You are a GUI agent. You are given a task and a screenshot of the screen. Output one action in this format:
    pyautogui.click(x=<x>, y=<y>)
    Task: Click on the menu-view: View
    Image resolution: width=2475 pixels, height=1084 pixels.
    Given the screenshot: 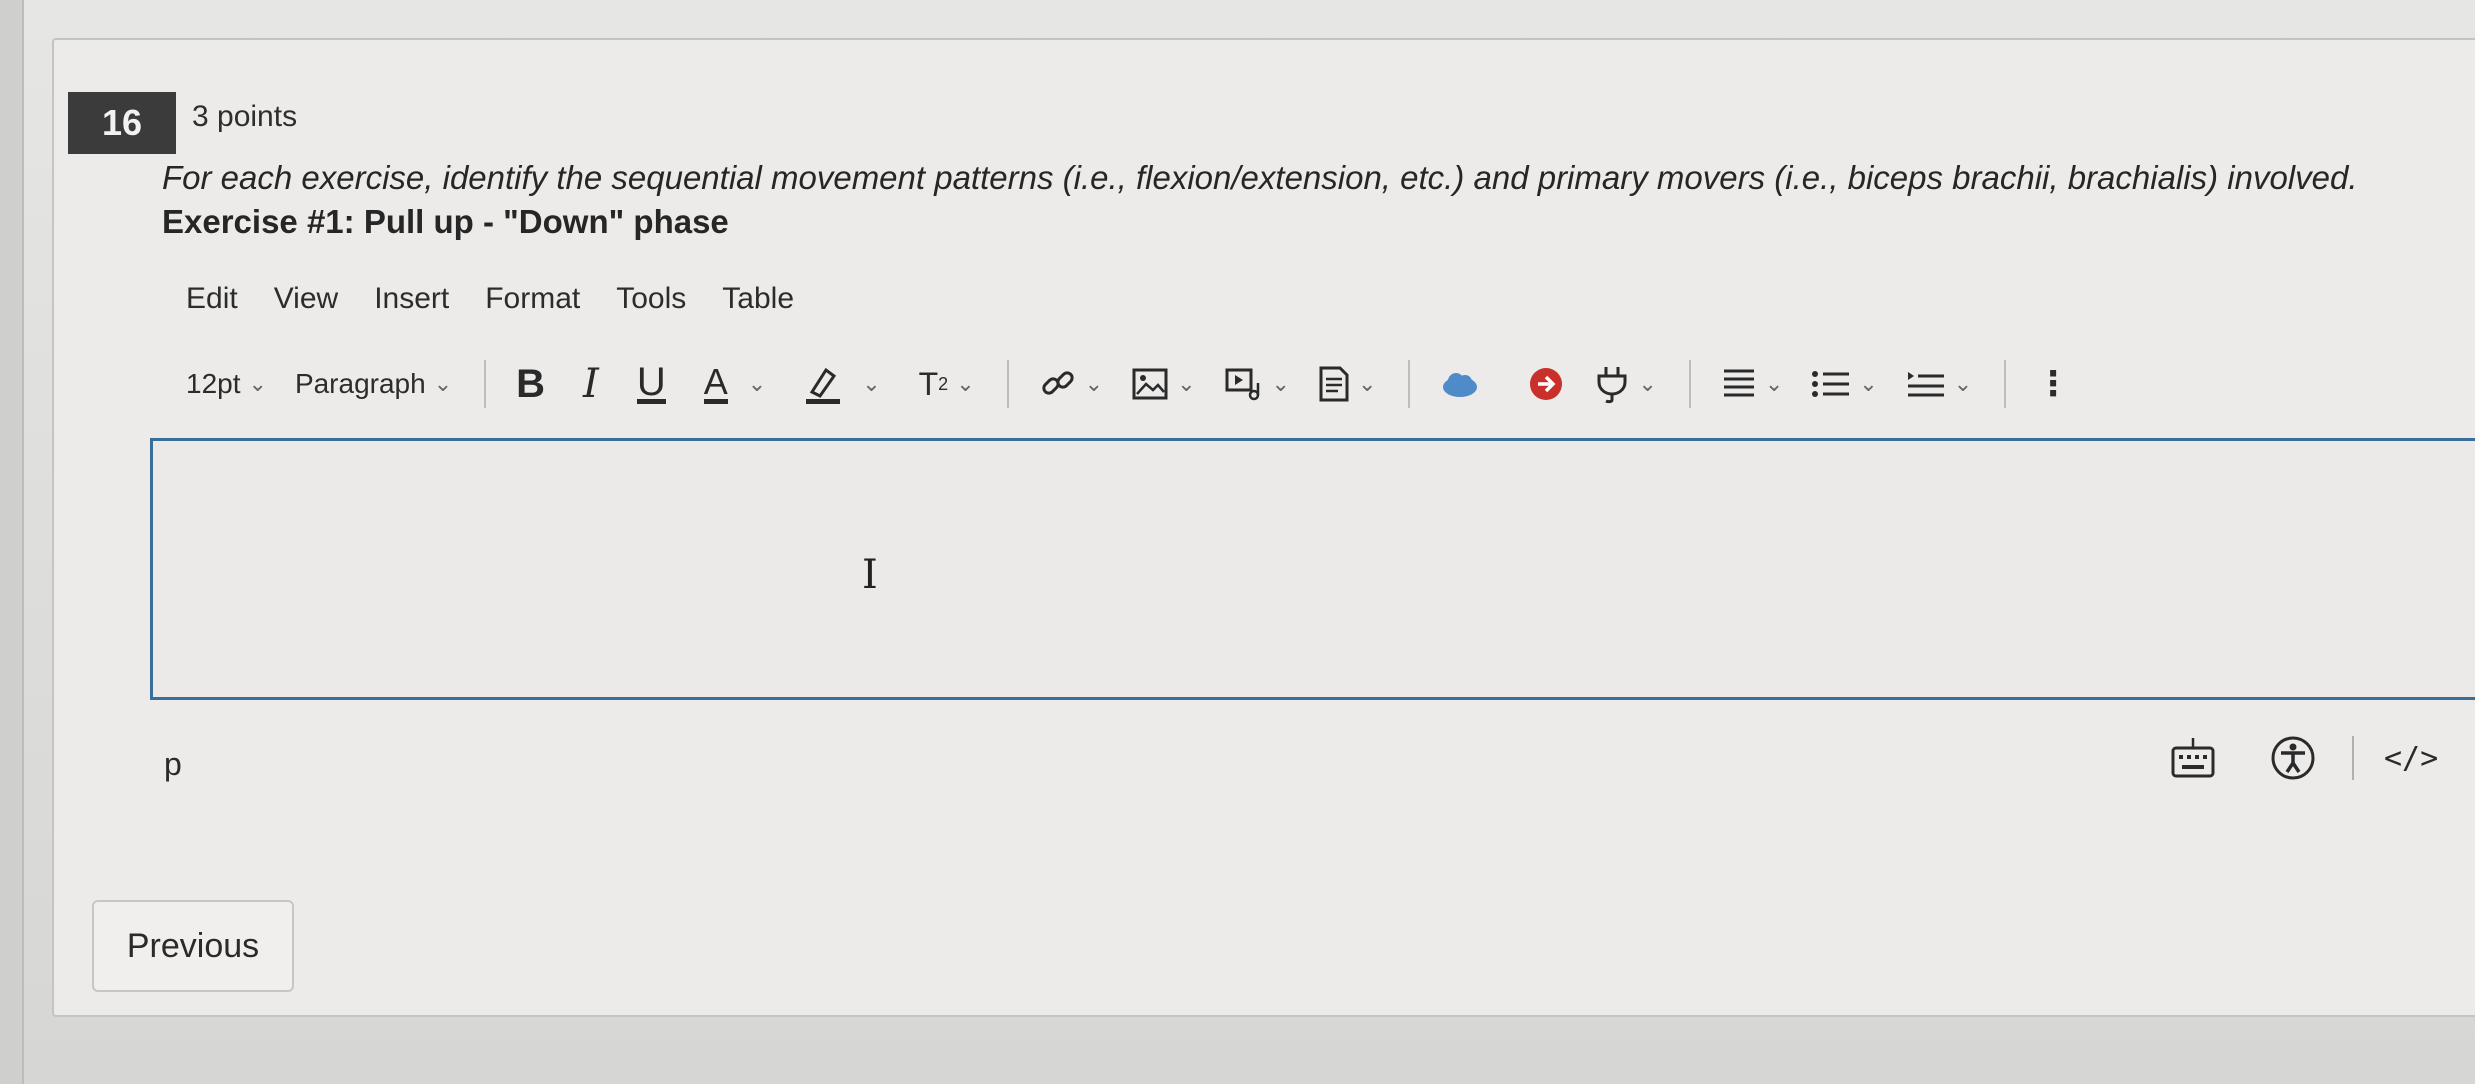 What is the action you would take?
    pyautogui.click(x=306, y=299)
    